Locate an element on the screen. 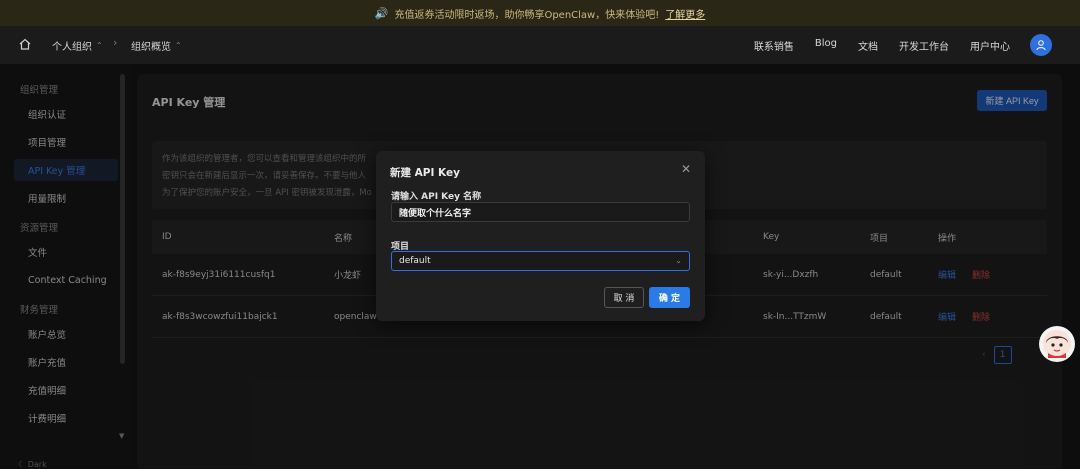 The width and height of the screenshot is (1080, 469). nav-link-user-center: 用户中心 is located at coordinates (990, 45).